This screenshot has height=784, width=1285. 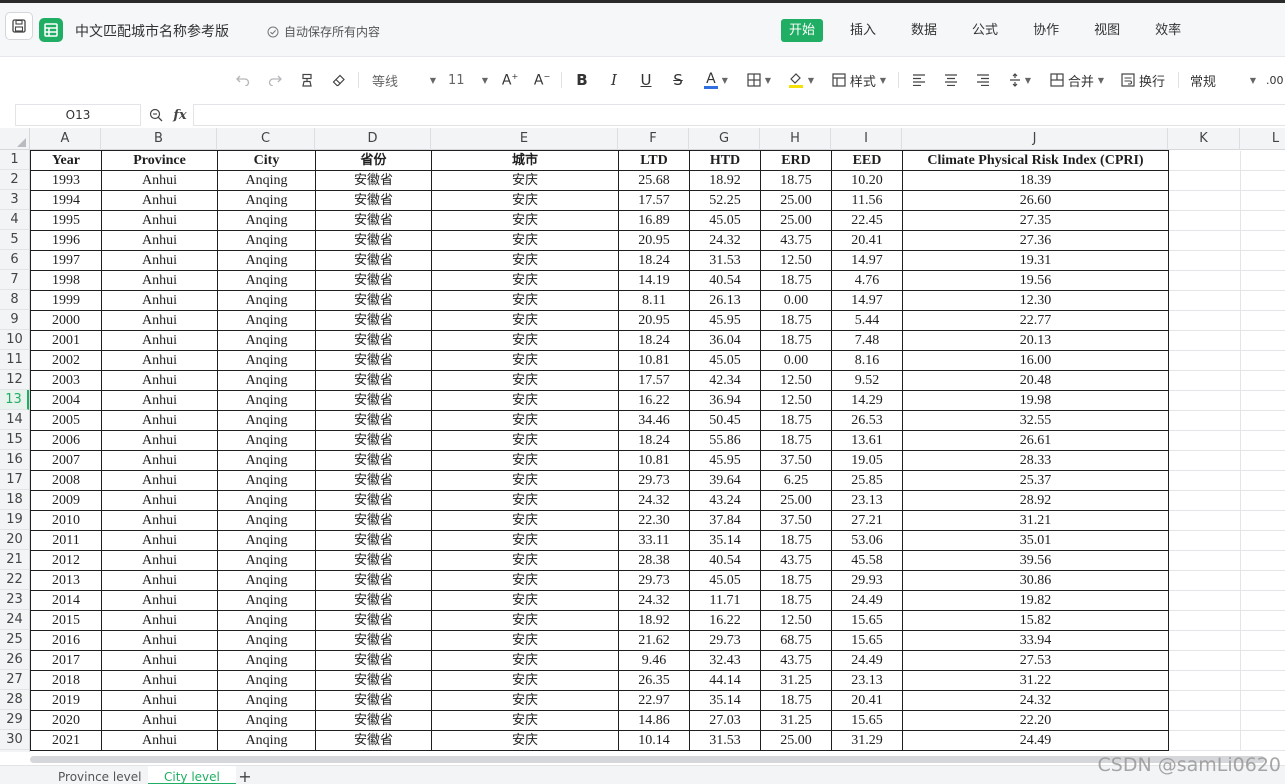 What do you see at coordinates (66, 200) in the screenshot?
I see `table-cell: 1994` at bounding box center [66, 200].